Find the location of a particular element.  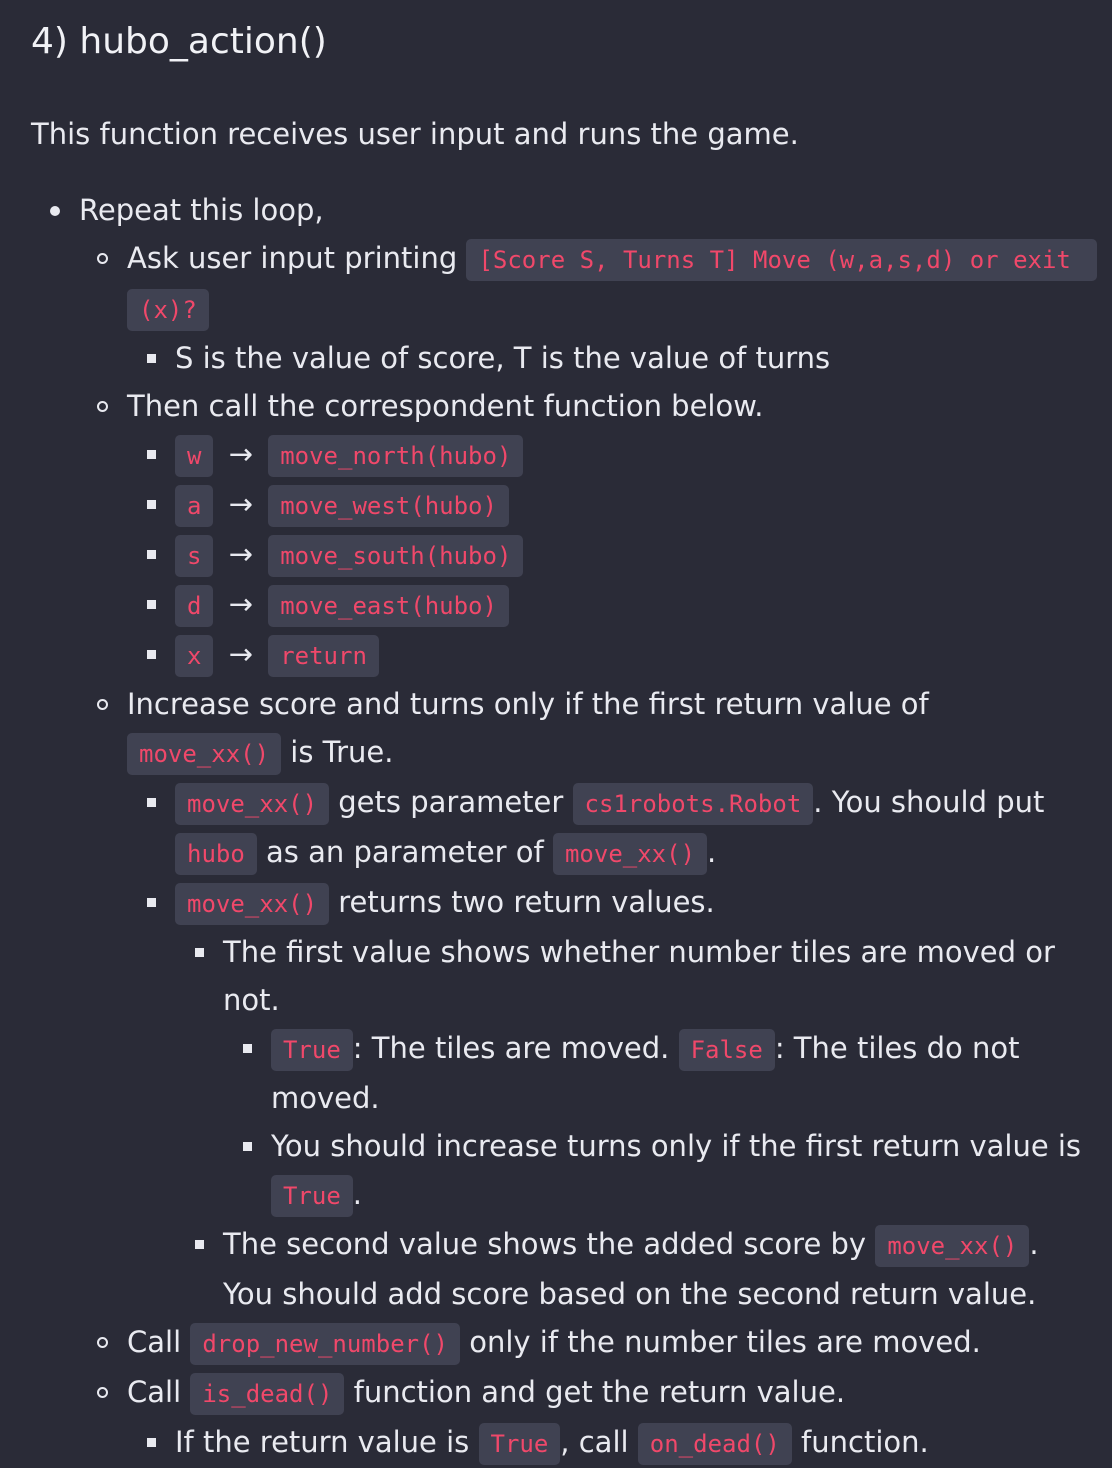

mapping-item: x → return is located at coordinates (609, 655).